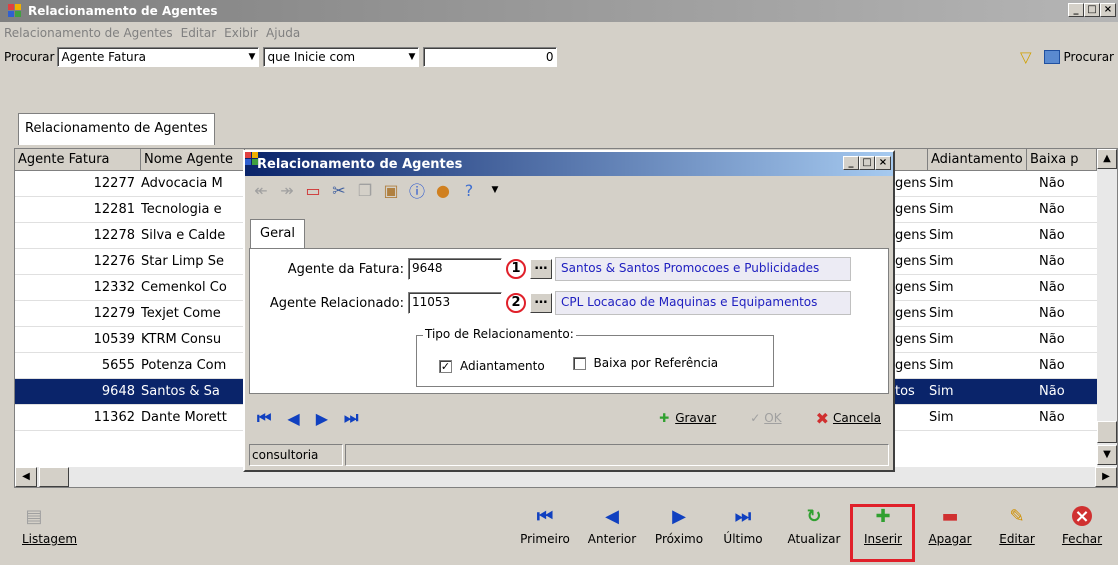  Describe the element at coordinates (445, 366) in the screenshot. I see `adiantamento-check: ✓` at that location.